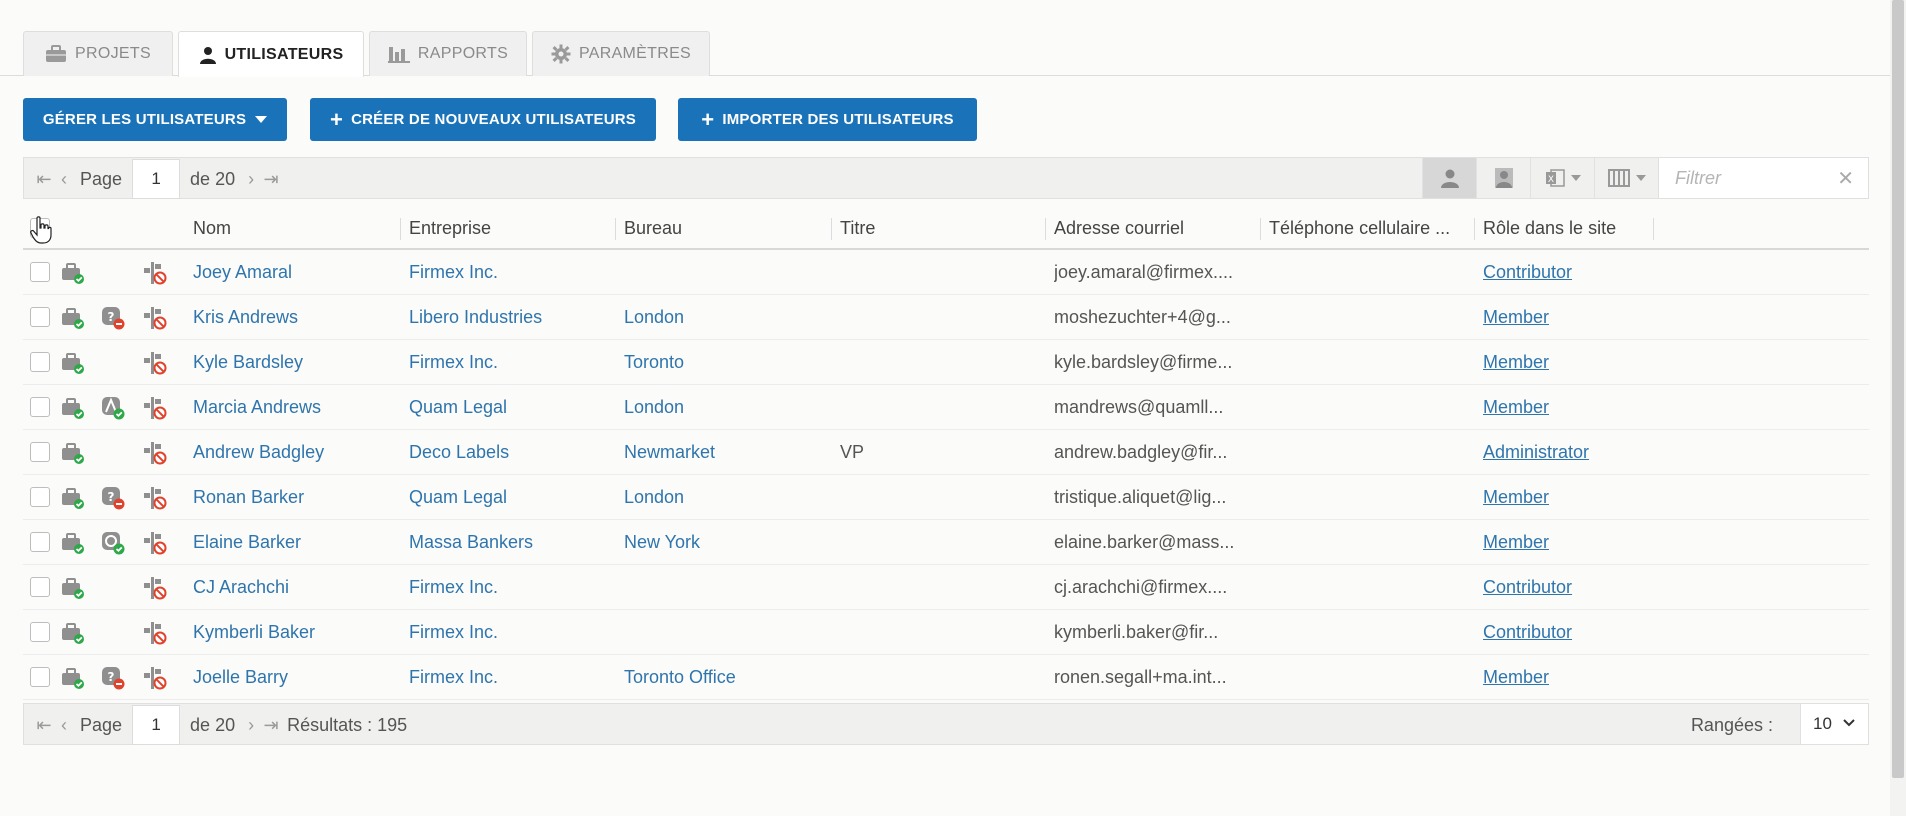  What do you see at coordinates (1653, 229) in the screenshot?
I see `column-divider` at bounding box center [1653, 229].